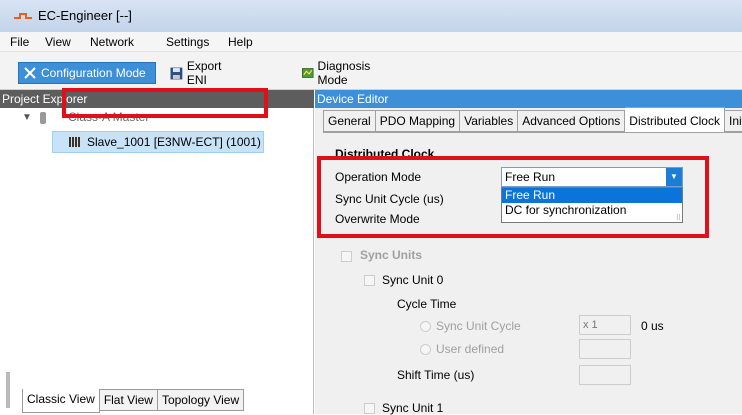 The image size is (742, 415). Describe the element at coordinates (391, 255) in the screenshot. I see `sync-units-label: Sync Units` at that location.